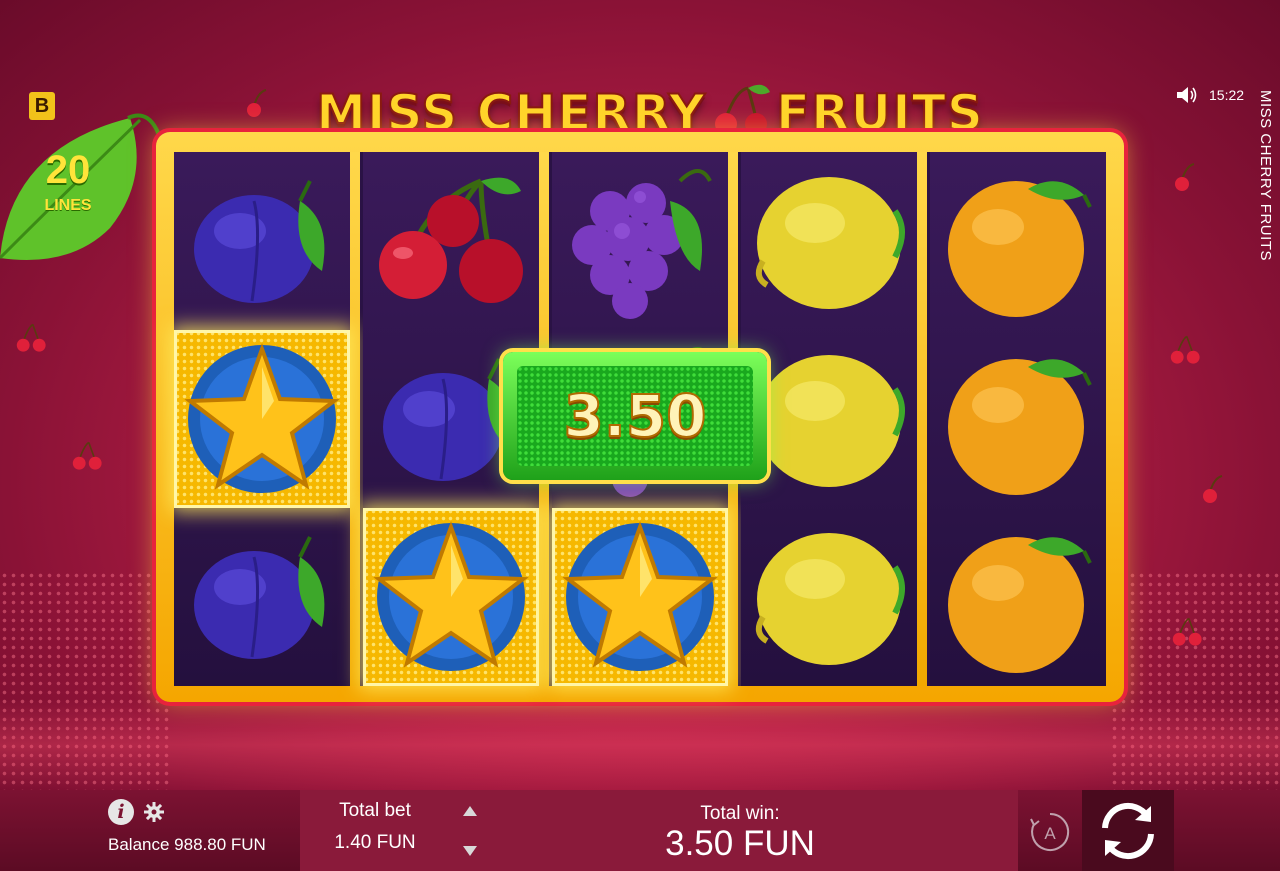  I want to click on total-win-label: Total win:, so click(740, 813).